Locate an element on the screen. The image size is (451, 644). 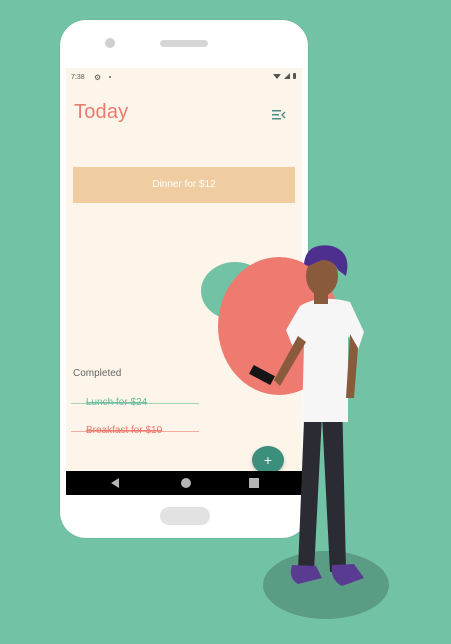
person-illustration is located at coordinates (306, 415).